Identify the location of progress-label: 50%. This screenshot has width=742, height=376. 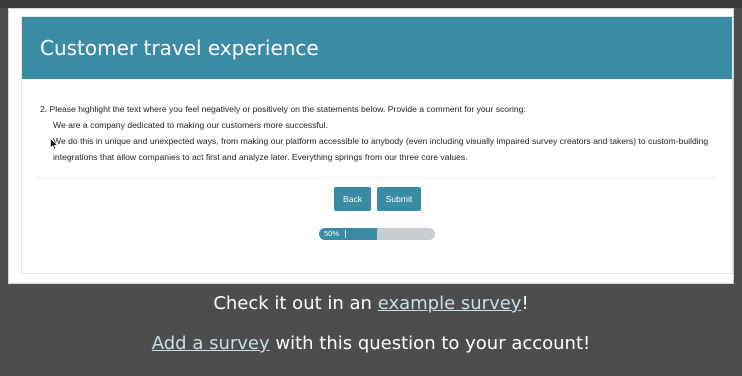
(332, 233).